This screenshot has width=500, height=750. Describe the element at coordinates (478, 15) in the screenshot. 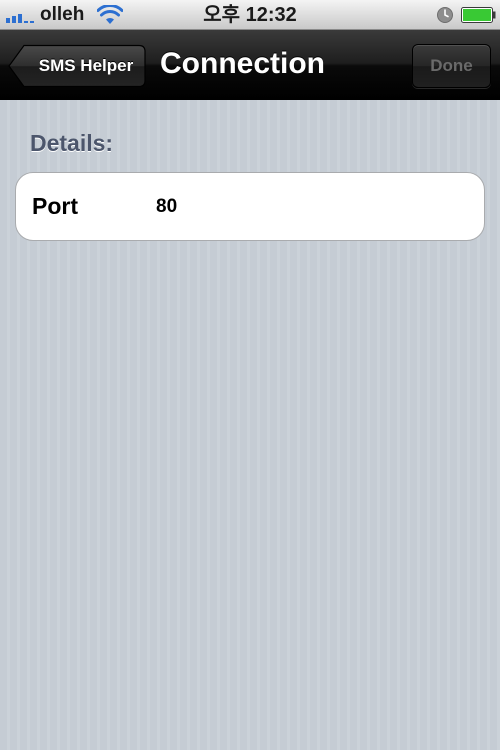

I see `battery-icon` at that location.